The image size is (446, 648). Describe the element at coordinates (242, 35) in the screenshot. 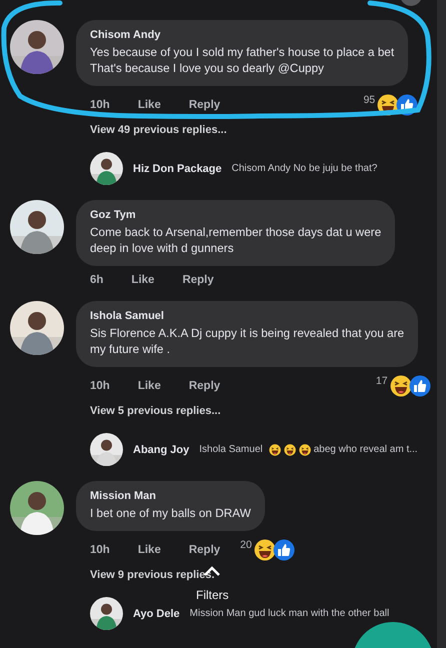

I see `commenter-name: Chisom Andy` at that location.